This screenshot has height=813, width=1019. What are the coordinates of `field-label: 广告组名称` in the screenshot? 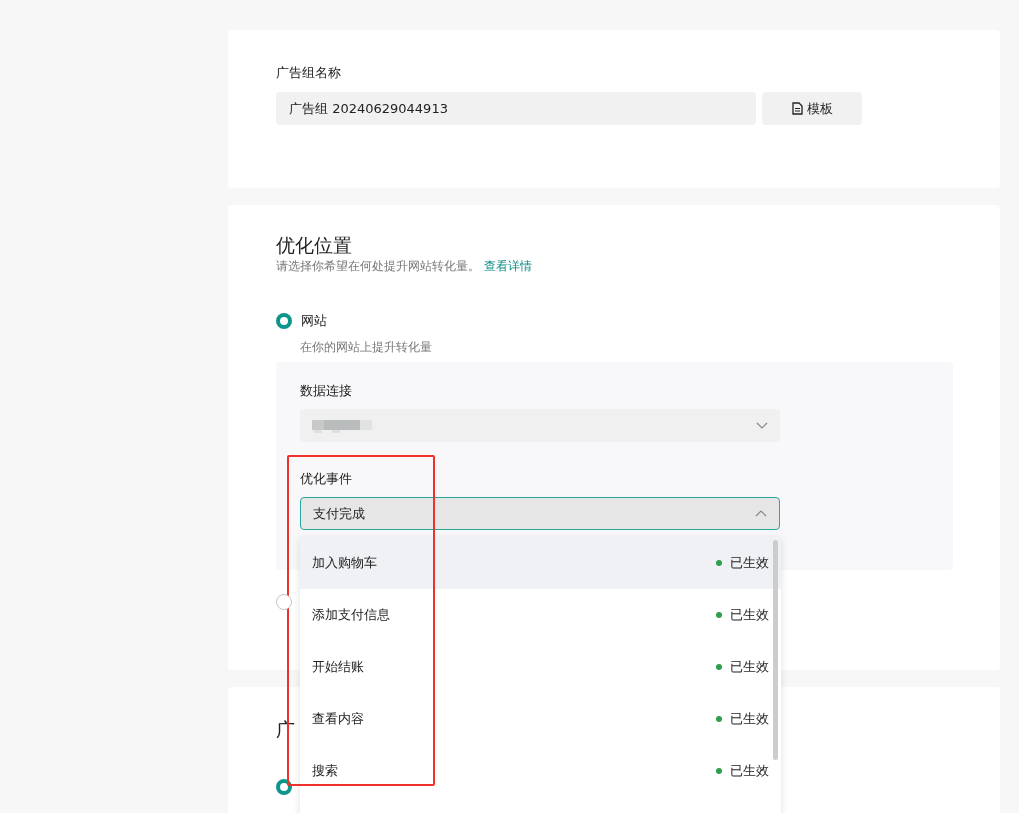 It's located at (309, 73).